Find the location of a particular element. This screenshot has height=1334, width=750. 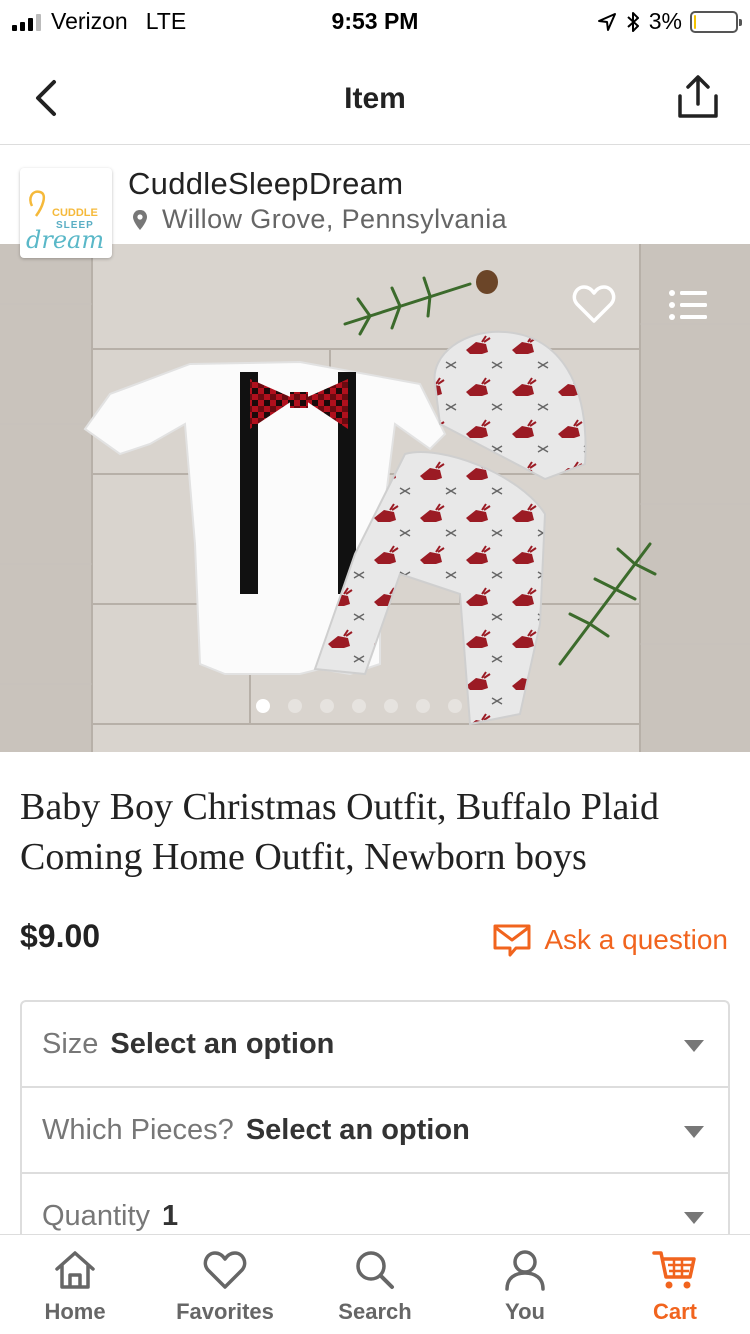

bluetooth-icon is located at coordinates (633, 21).